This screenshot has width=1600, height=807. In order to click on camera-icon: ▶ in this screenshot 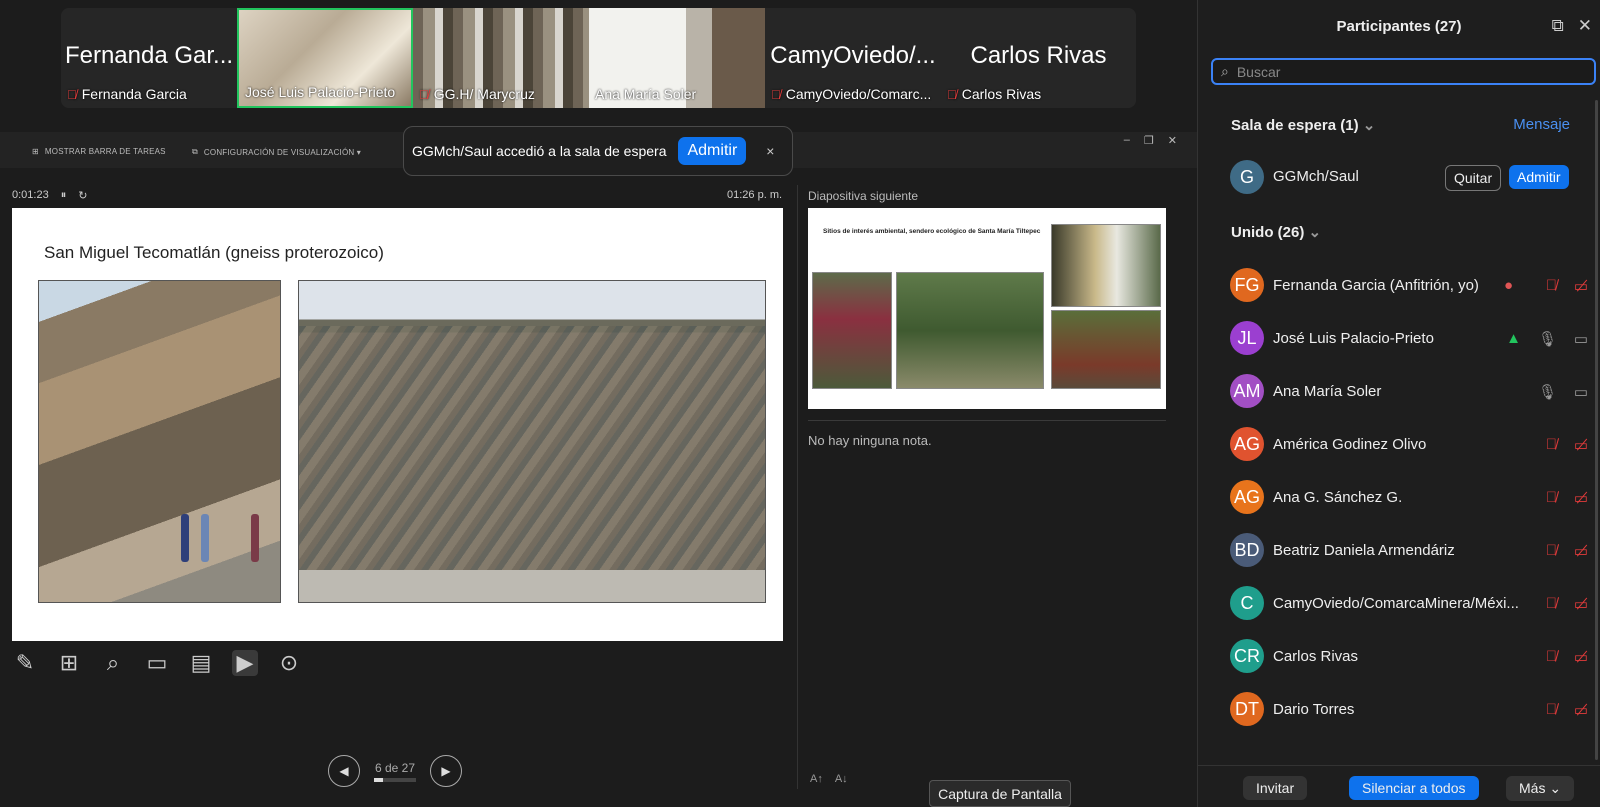, I will do `click(245, 663)`.